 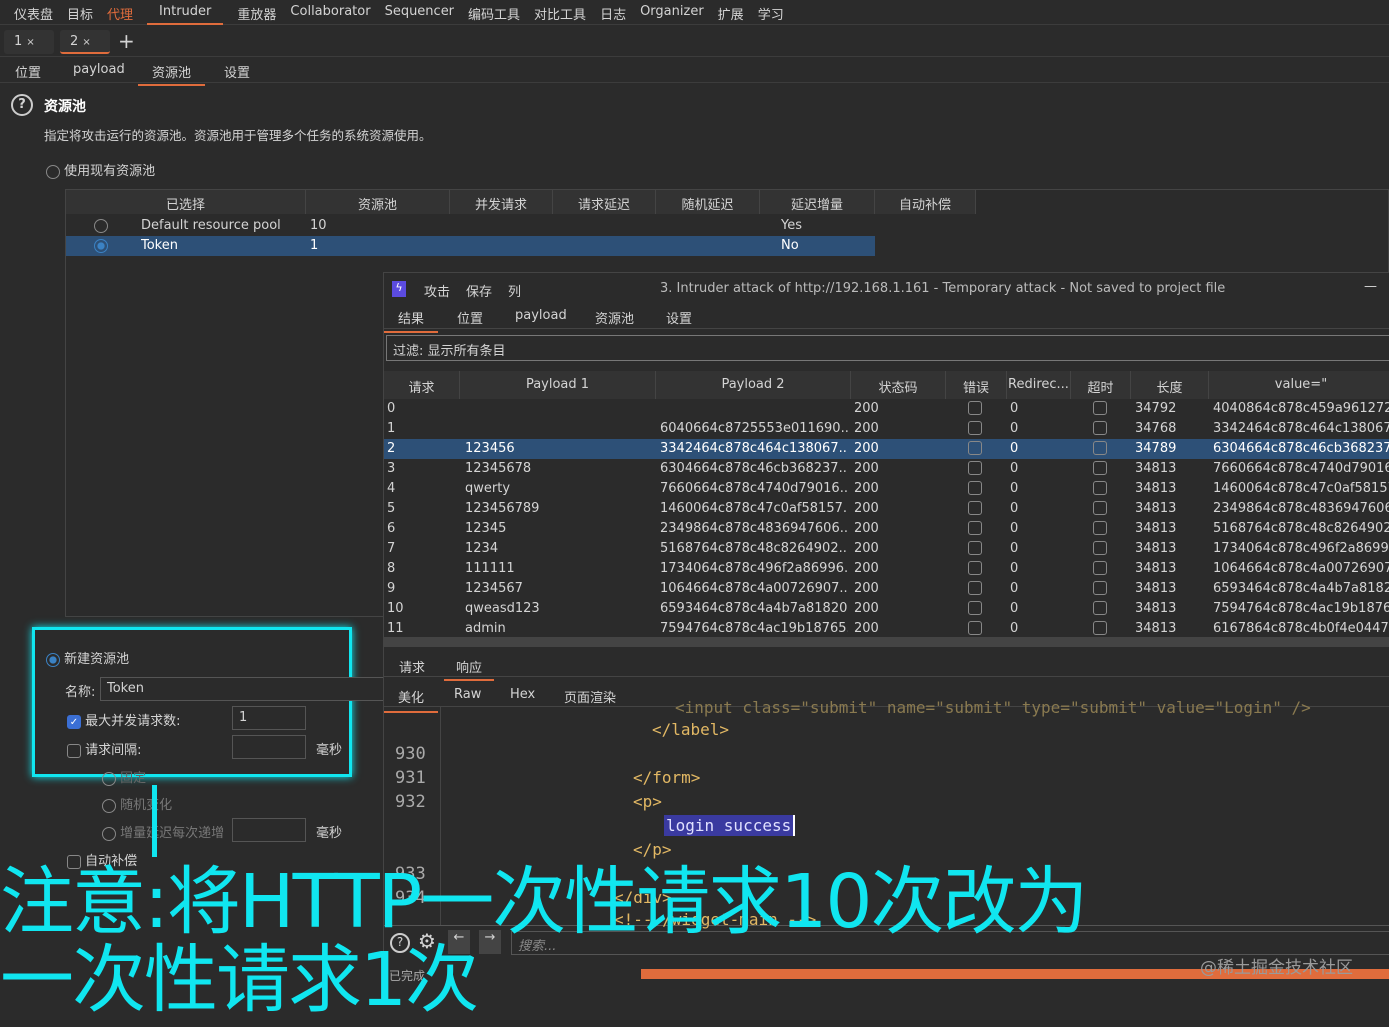 What do you see at coordinates (245, 689) in the screenshot?
I see `name-input: Token` at bounding box center [245, 689].